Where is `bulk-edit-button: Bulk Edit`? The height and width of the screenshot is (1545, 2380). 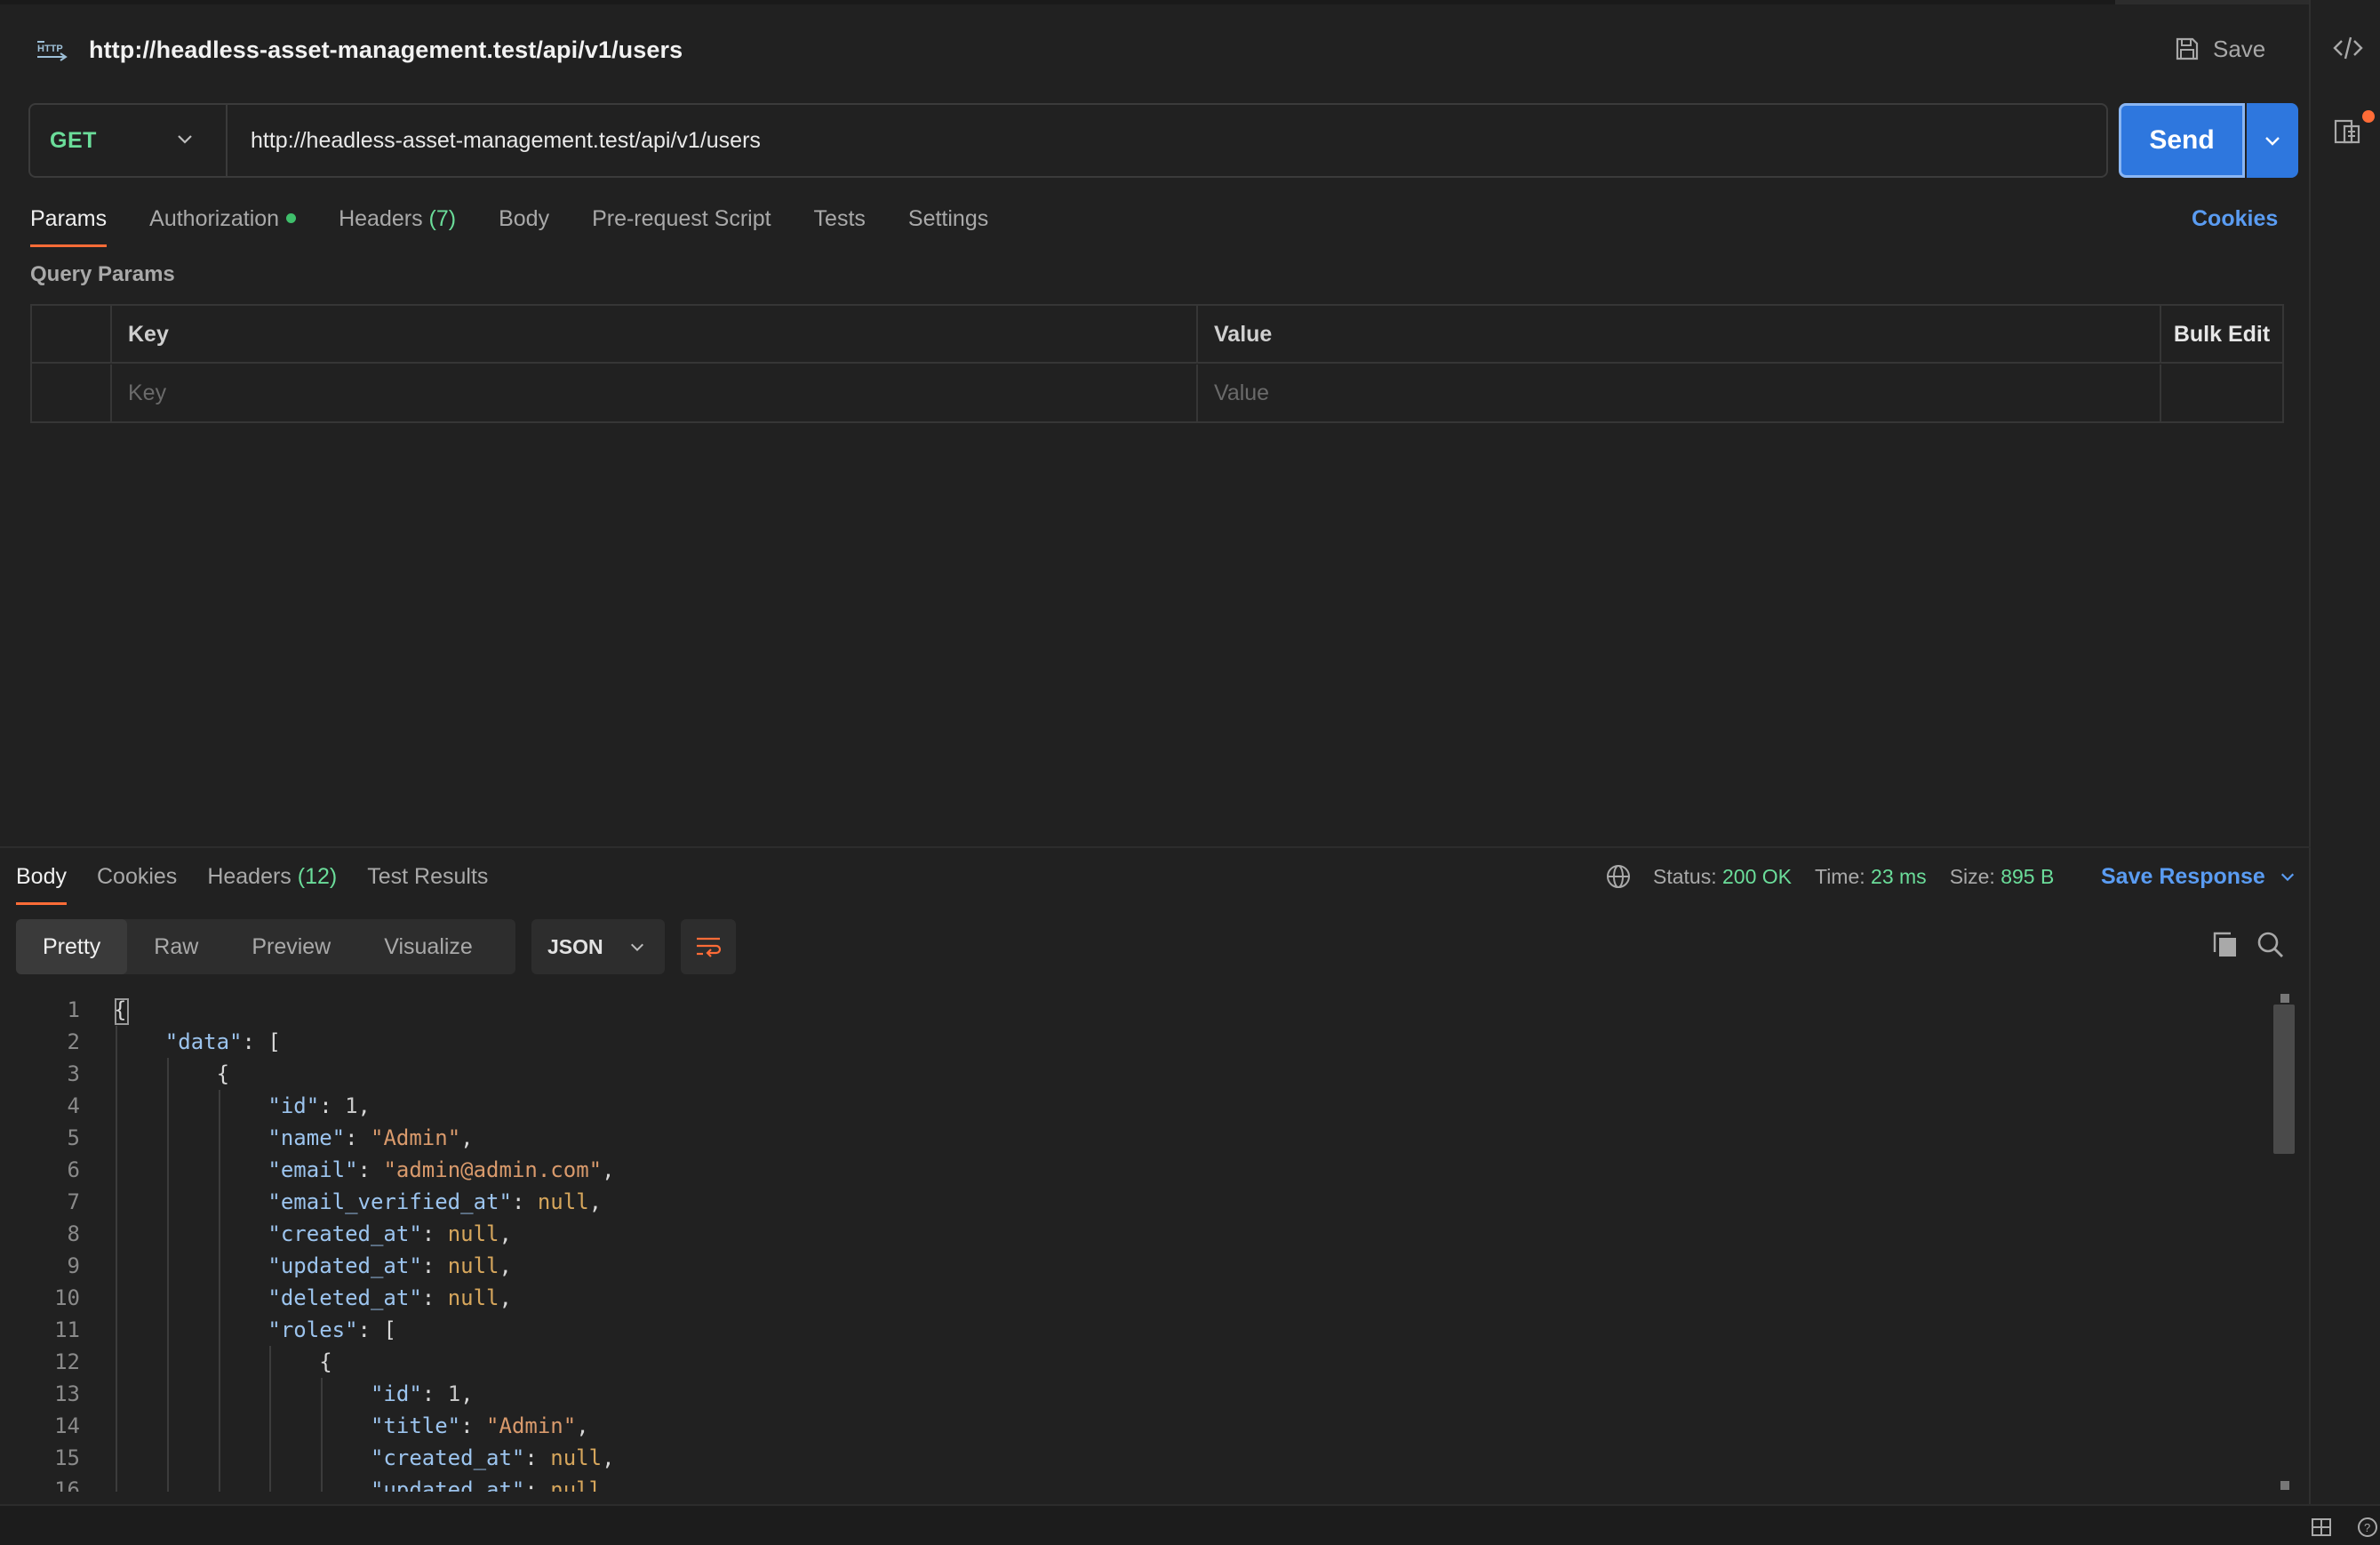 bulk-edit-button: Bulk Edit is located at coordinates (2221, 335).